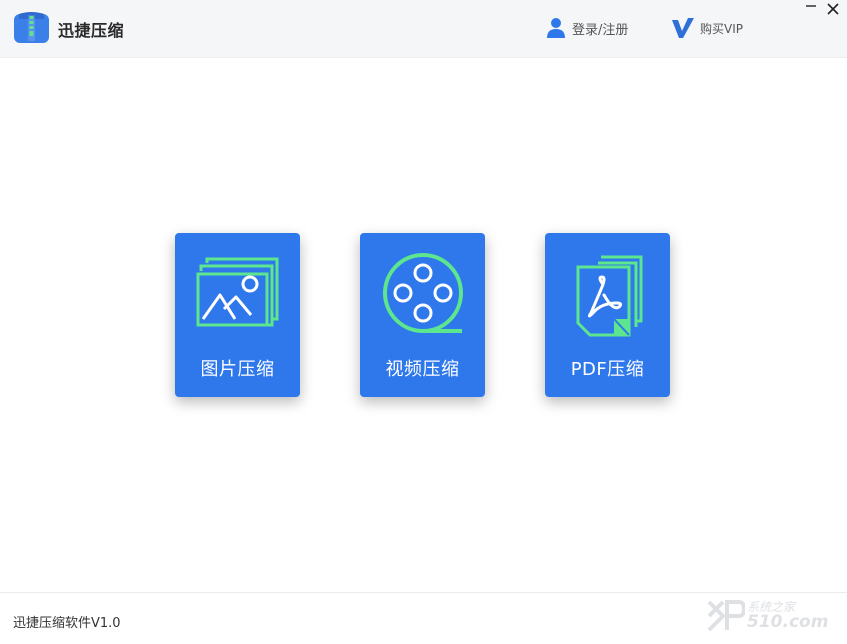  I want to click on user-icon, so click(556, 28).